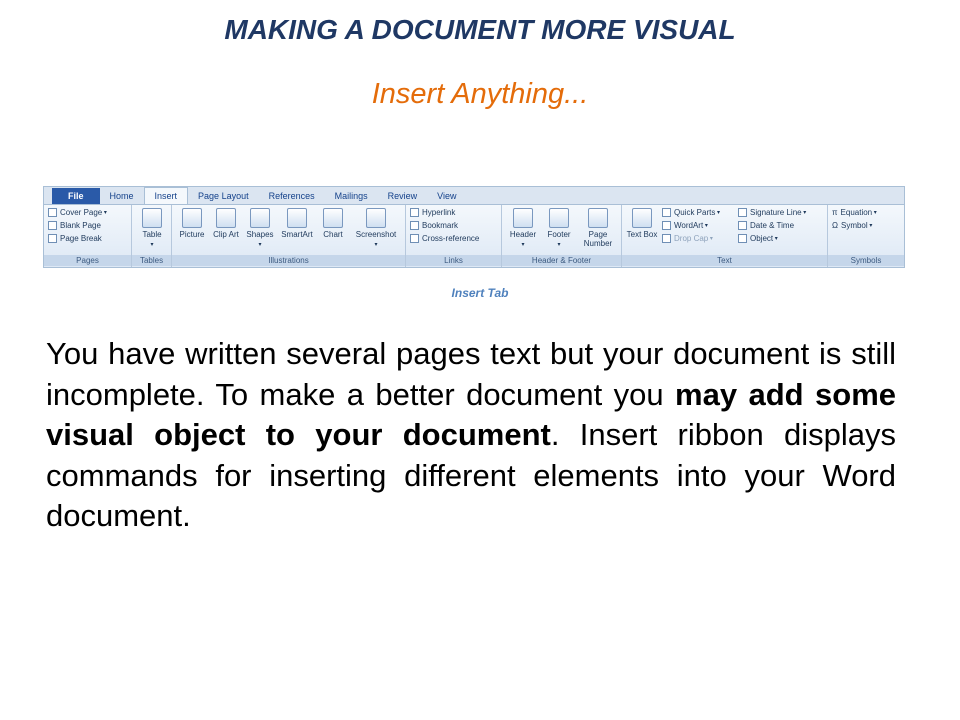  Describe the element at coordinates (480, 293) in the screenshot. I see `image-caption: Insert Tab` at that location.